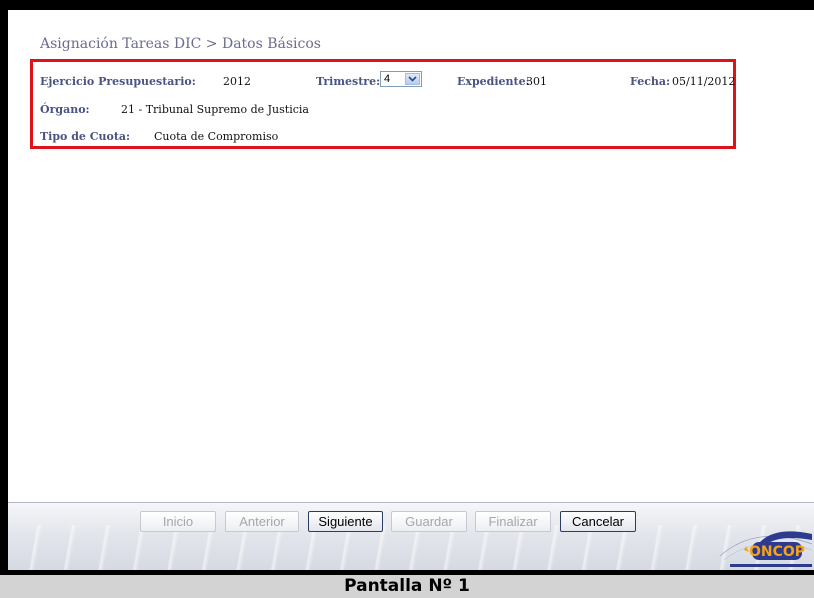 The image size is (814, 598). What do you see at coordinates (216, 136) in the screenshot?
I see `tipo-cuota-value: Cuota de Compromiso` at bounding box center [216, 136].